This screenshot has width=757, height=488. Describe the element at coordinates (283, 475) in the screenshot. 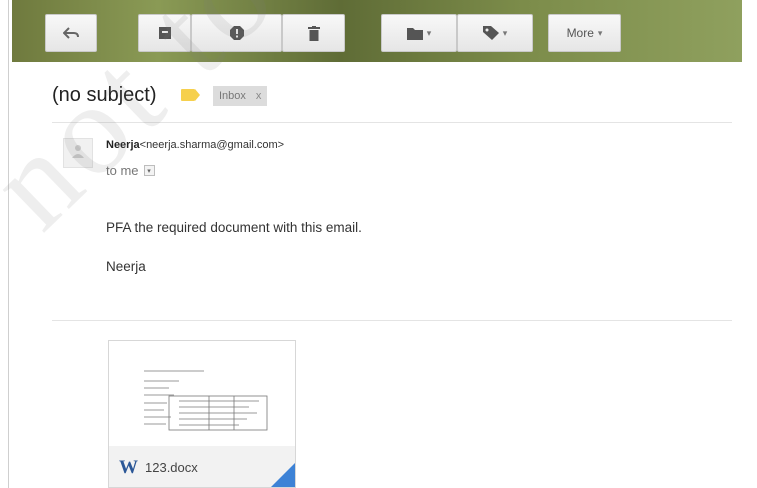

I see `page-fold-icon` at that location.